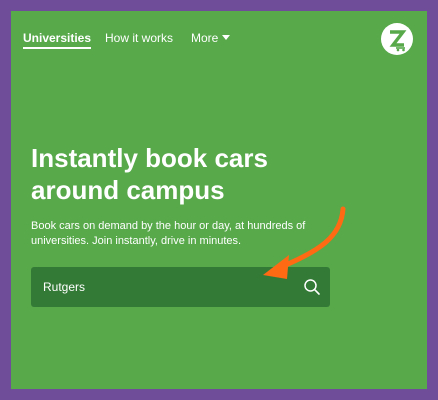  Describe the element at coordinates (139, 38) in the screenshot. I see `nav-how-it-works: How it works` at that location.